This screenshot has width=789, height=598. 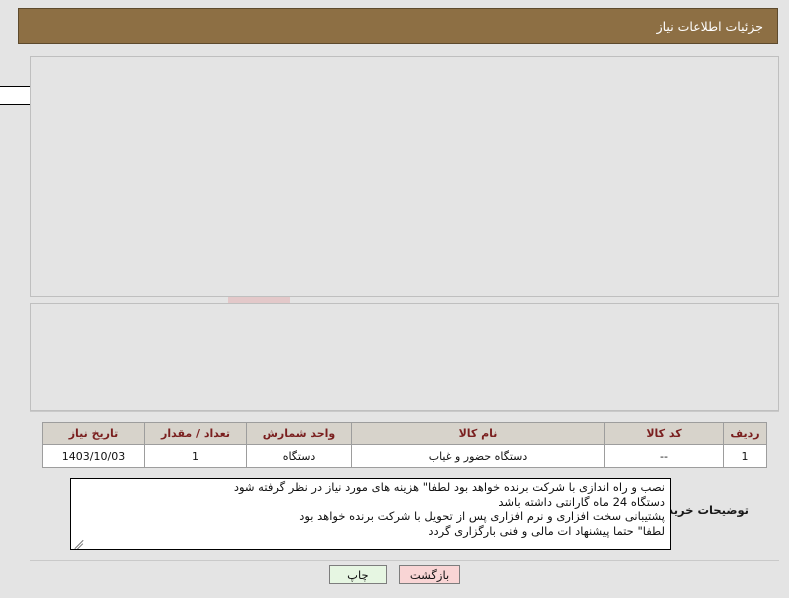 What do you see at coordinates (745, 433) in the screenshot?
I see `column-header-row-no: ردیف` at bounding box center [745, 433].